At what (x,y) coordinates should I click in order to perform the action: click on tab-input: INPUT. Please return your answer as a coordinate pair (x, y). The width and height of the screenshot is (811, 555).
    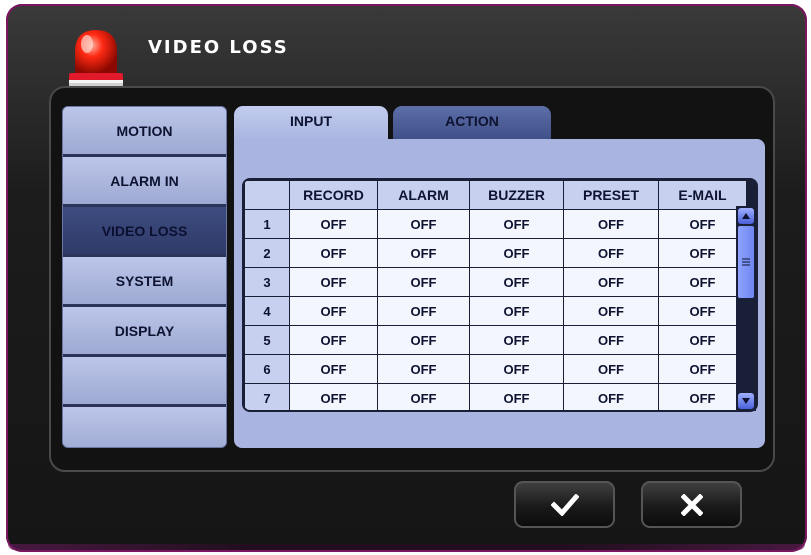
    Looking at the image, I should click on (311, 123).